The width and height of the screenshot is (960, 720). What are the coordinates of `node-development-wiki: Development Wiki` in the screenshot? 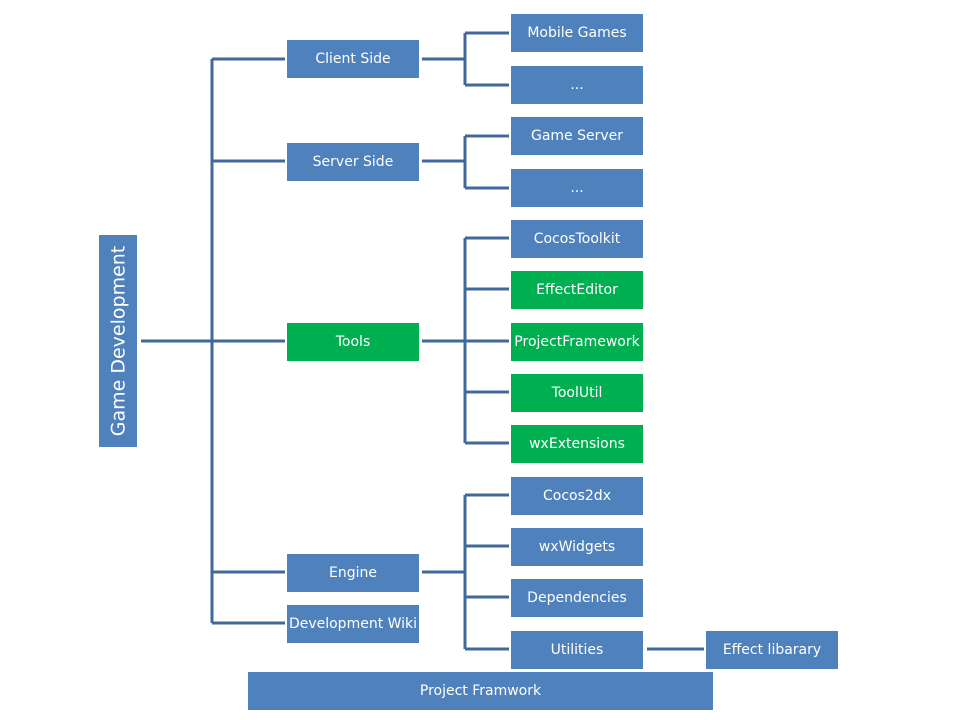 It's located at (353, 624).